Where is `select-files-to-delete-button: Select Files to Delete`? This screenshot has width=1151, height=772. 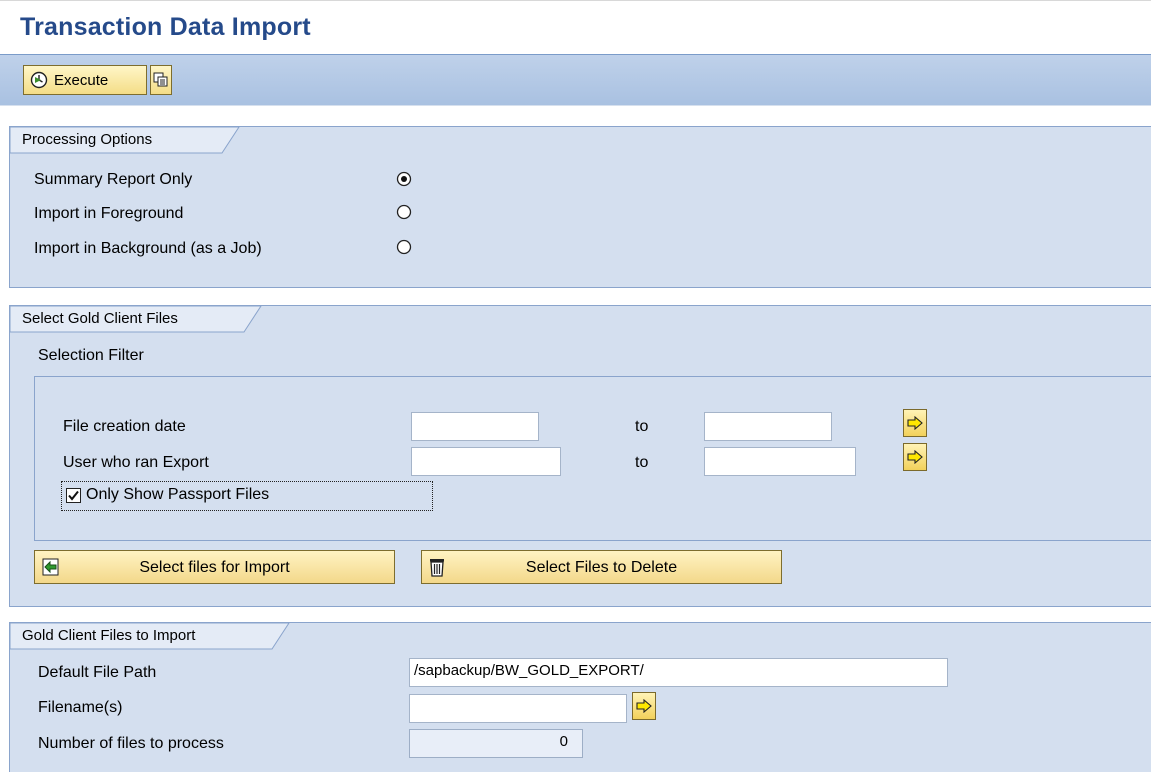 select-files-to-delete-button: Select Files to Delete is located at coordinates (601, 567).